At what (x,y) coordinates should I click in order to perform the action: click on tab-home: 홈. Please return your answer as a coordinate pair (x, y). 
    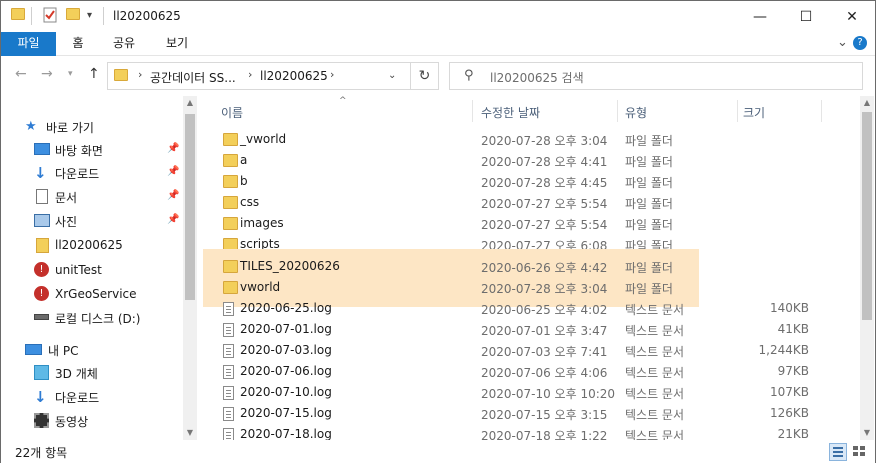
    Looking at the image, I should click on (78, 44).